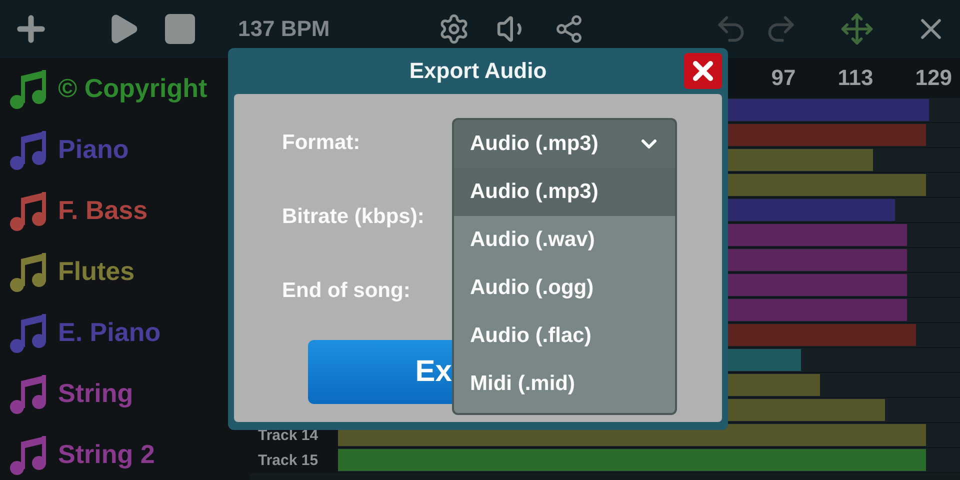 This screenshot has width=960, height=480. What do you see at coordinates (125, 452) in the screenshot?
I see `track-header: String 2` at bounding box center [125, 452].